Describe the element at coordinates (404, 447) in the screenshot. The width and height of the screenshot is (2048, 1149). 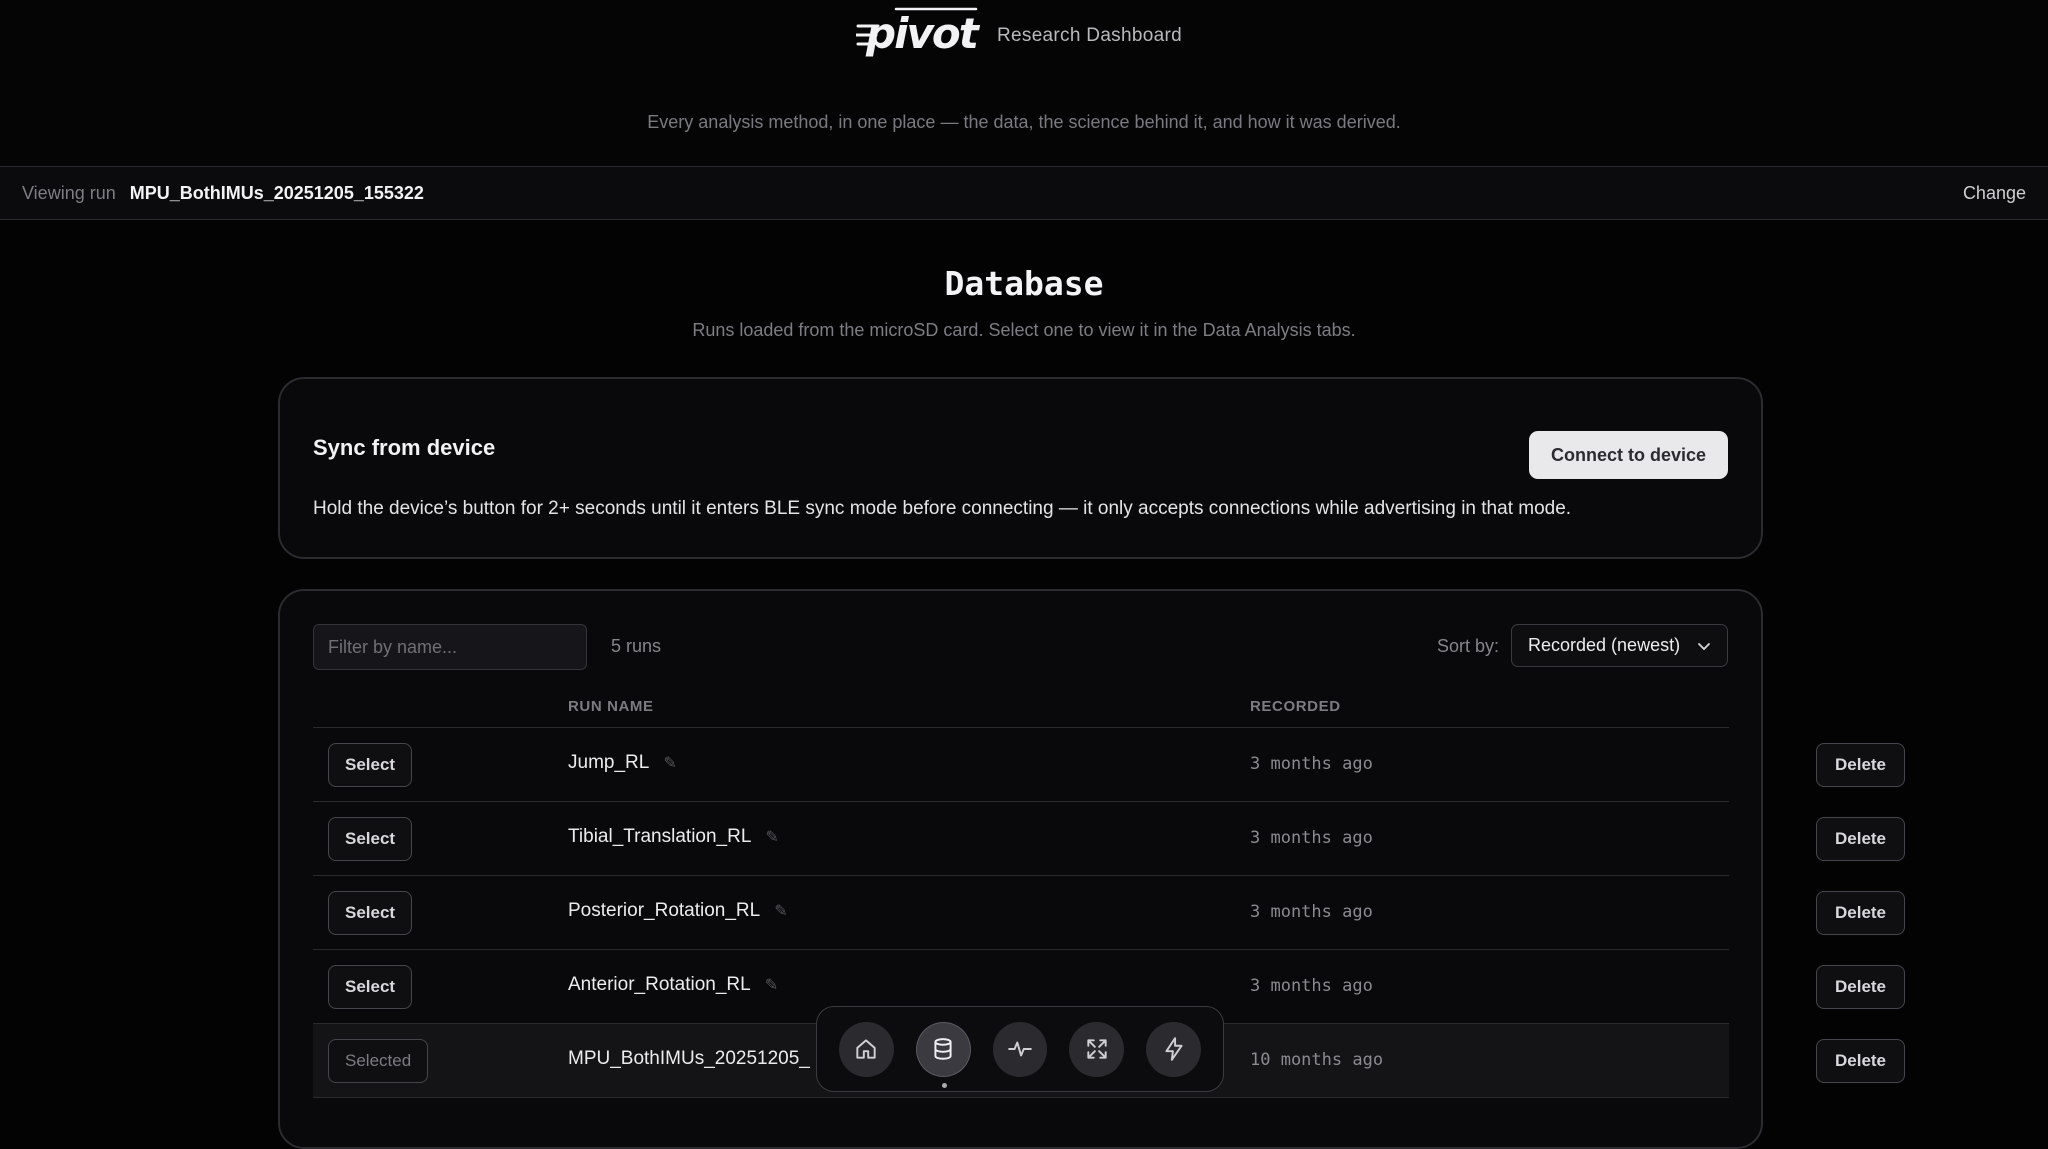
I see `sync-title: Sync from device` at that location.